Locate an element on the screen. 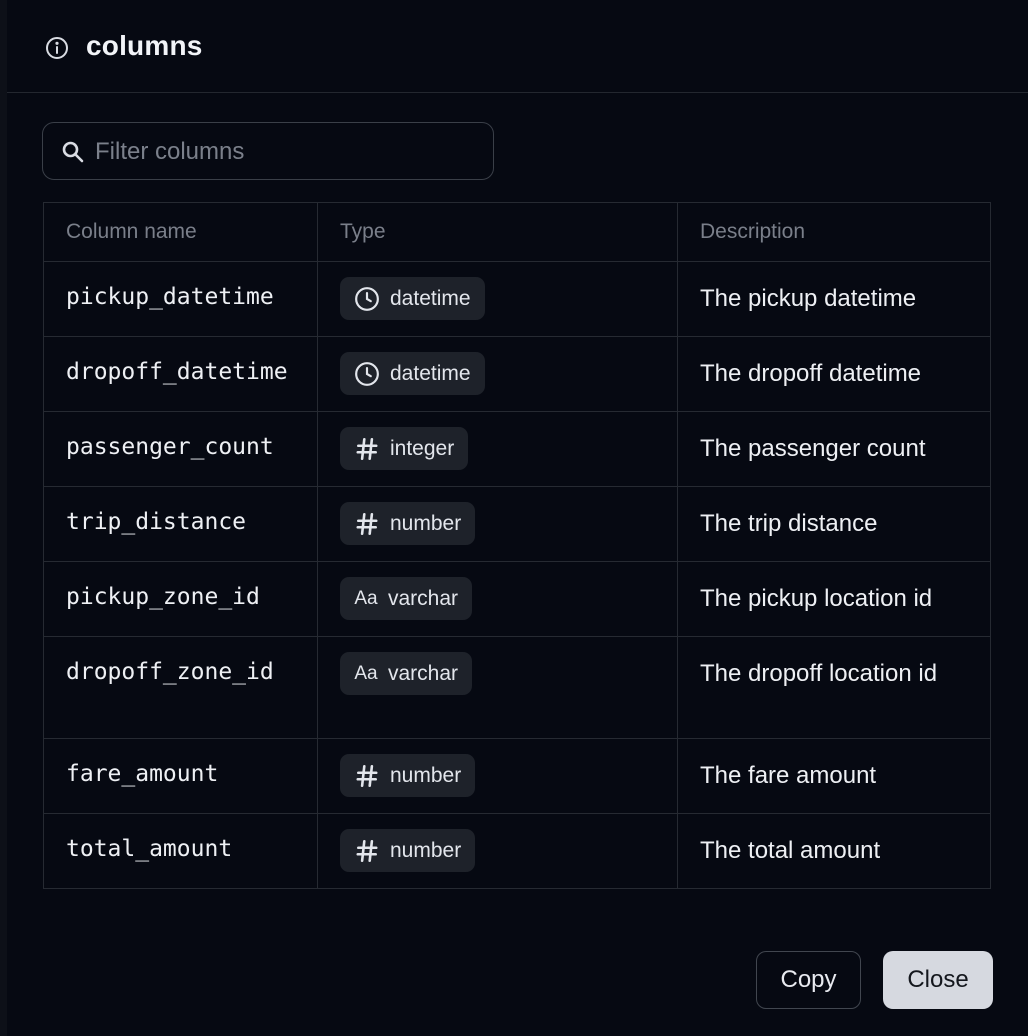  column-name-cell: total_amount is located at coordinates (180, 851).